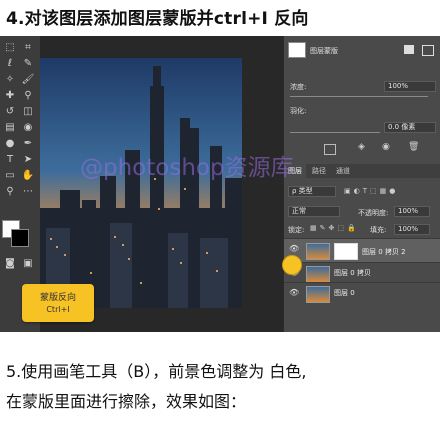 Image resolution: width=440 pixels, height=447 pixels. I want to click on density-value: 100%, so click(410, 86).